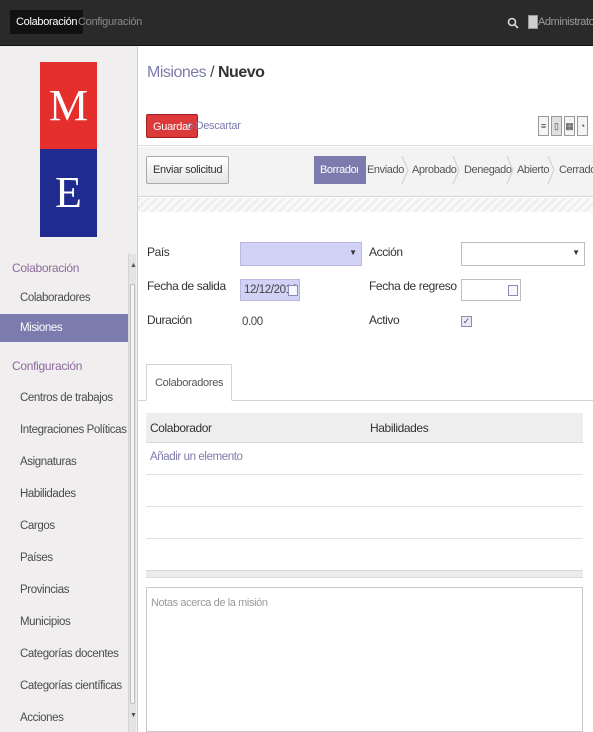 This screenshot has height=732, width=593. I want to click on sidebar-item-asignaturas: Asignaturas, so click(64, 462).